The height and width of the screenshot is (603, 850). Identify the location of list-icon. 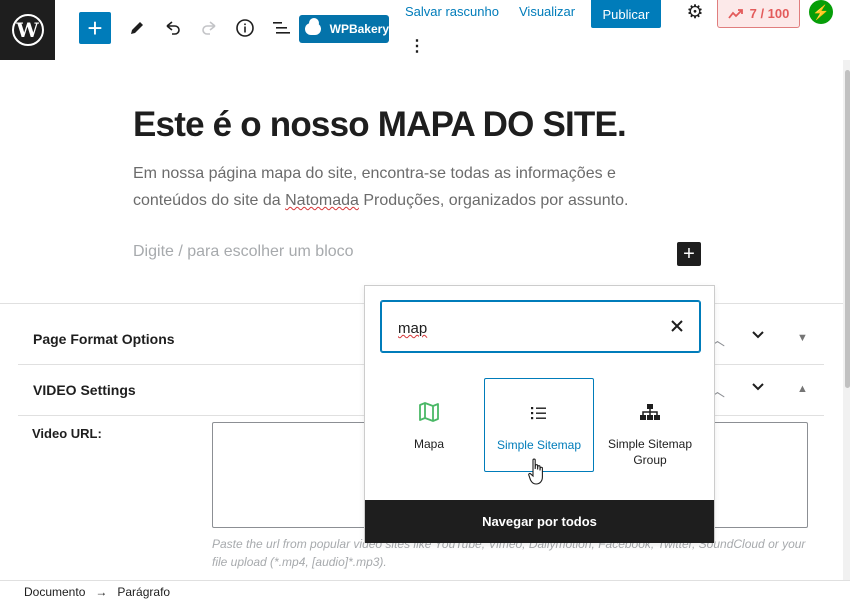
(539, 413).